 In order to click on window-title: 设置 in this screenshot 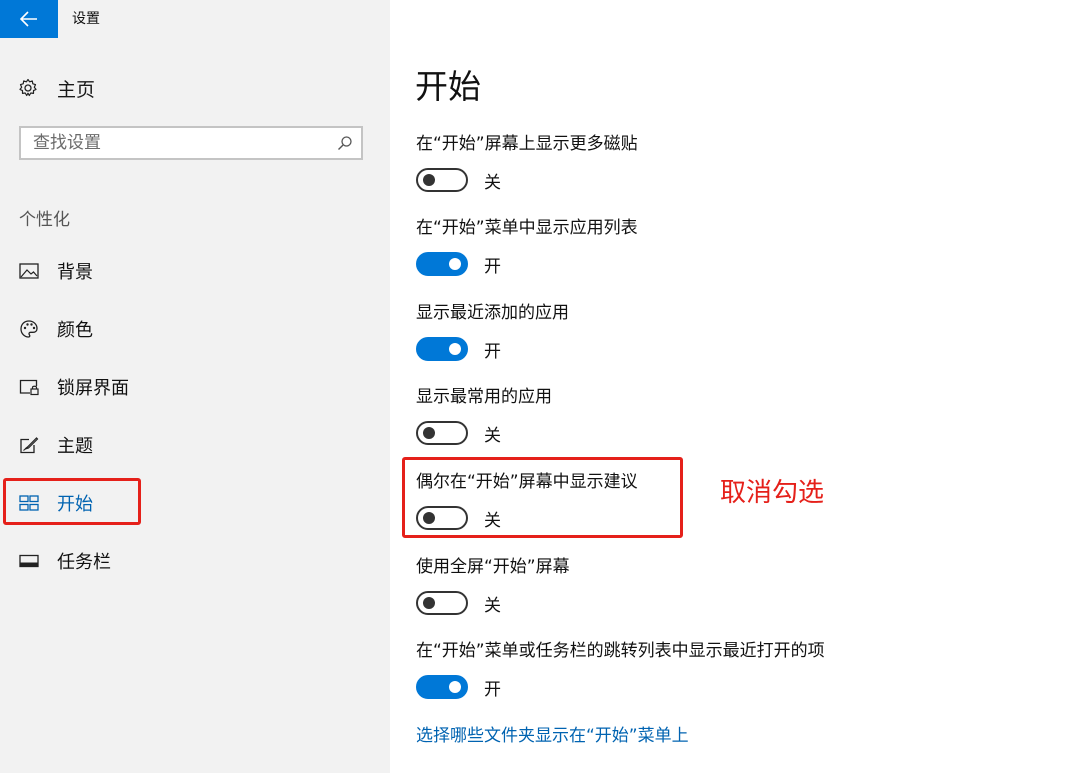, I will do `click(86, 19)`.